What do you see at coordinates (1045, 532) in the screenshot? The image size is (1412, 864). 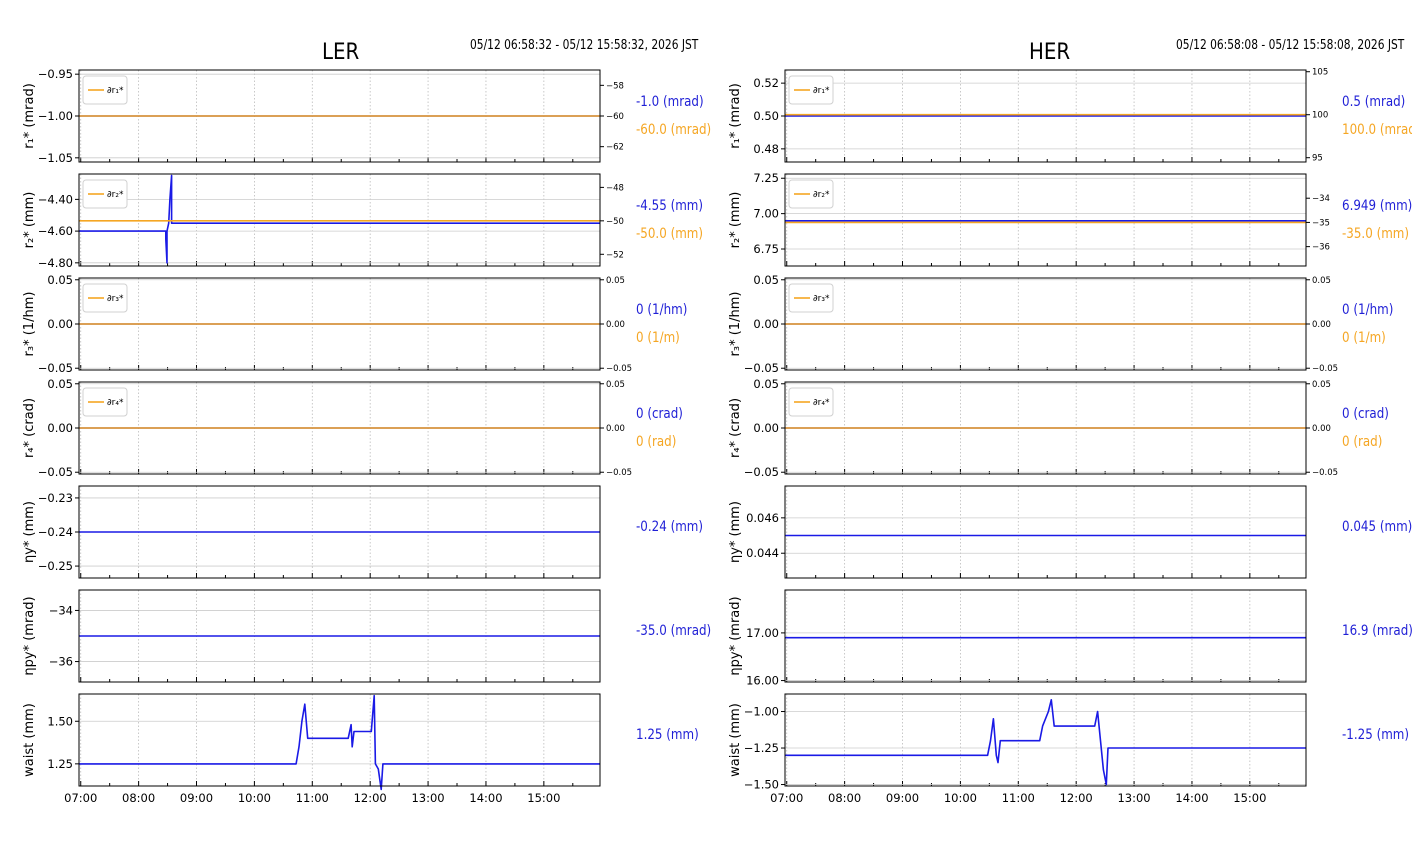 I see `her-etay-frame` at bounding box center [1045, 532].